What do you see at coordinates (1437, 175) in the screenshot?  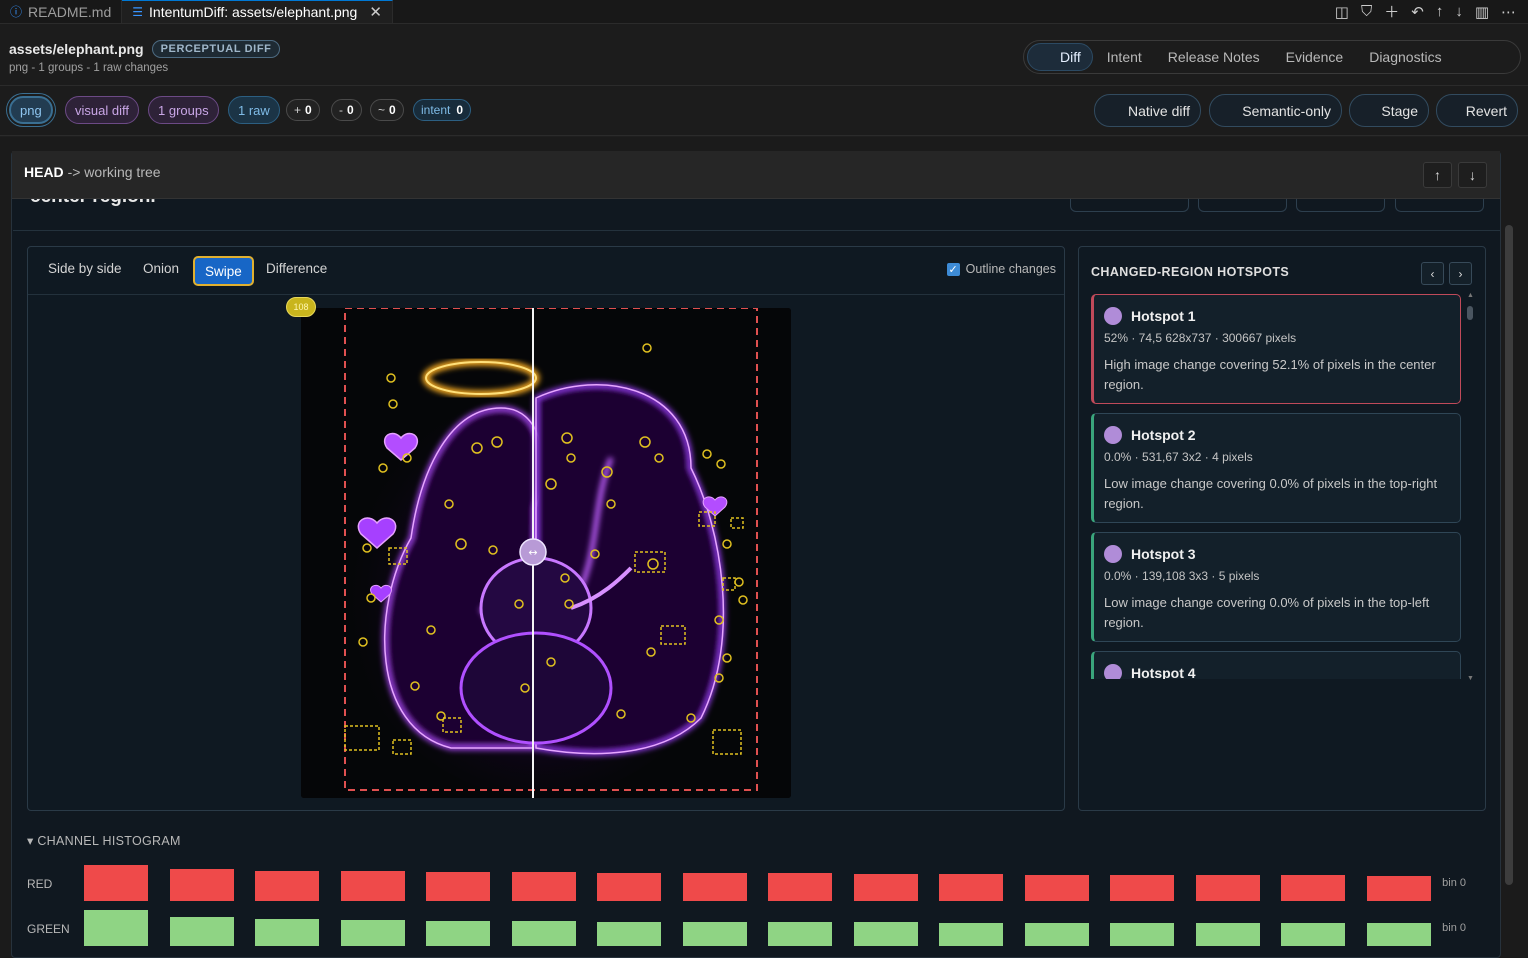 I see `previous-change-button: ↑` at bounding box center [1437, 175].